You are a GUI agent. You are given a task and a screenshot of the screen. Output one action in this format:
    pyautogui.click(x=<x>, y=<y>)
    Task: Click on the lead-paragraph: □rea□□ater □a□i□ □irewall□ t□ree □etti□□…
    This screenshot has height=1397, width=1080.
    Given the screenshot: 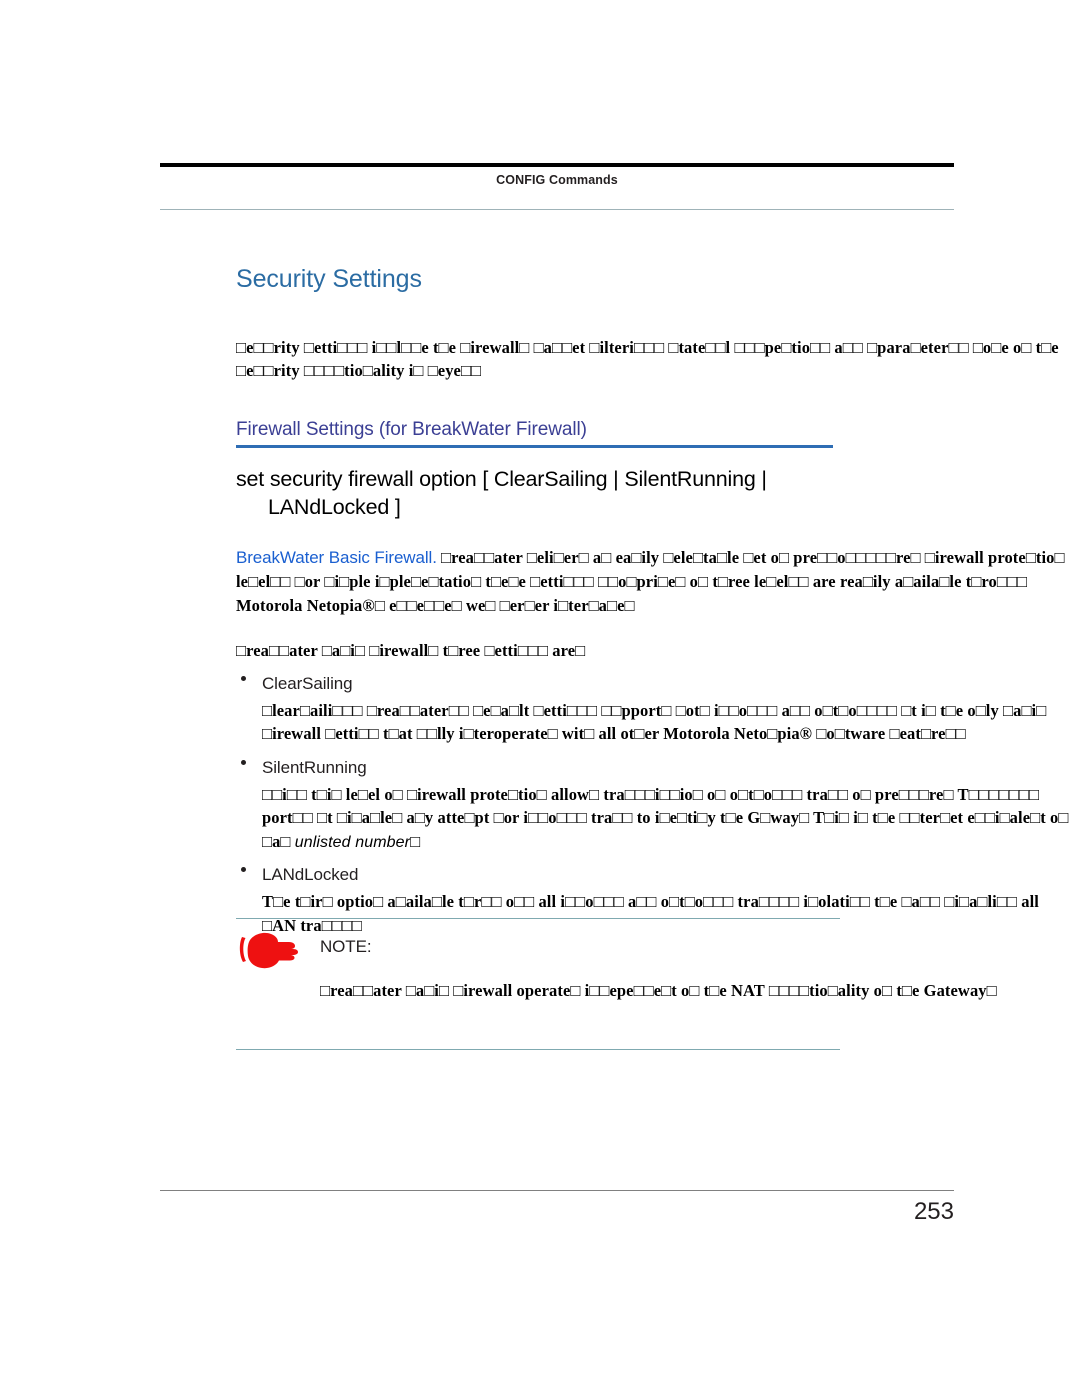 What is the action you would take?
    pyautogui.click(x=411, y=651)
    